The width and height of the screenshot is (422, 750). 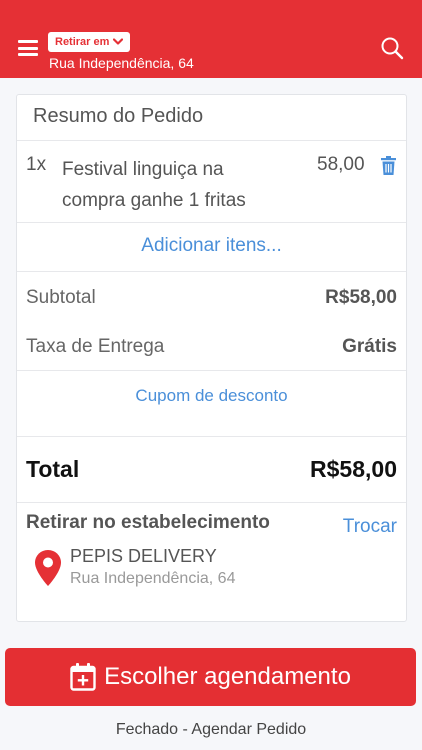 I want to click on coupon-link: Cupom de desconto, so click(x=211, y=396).